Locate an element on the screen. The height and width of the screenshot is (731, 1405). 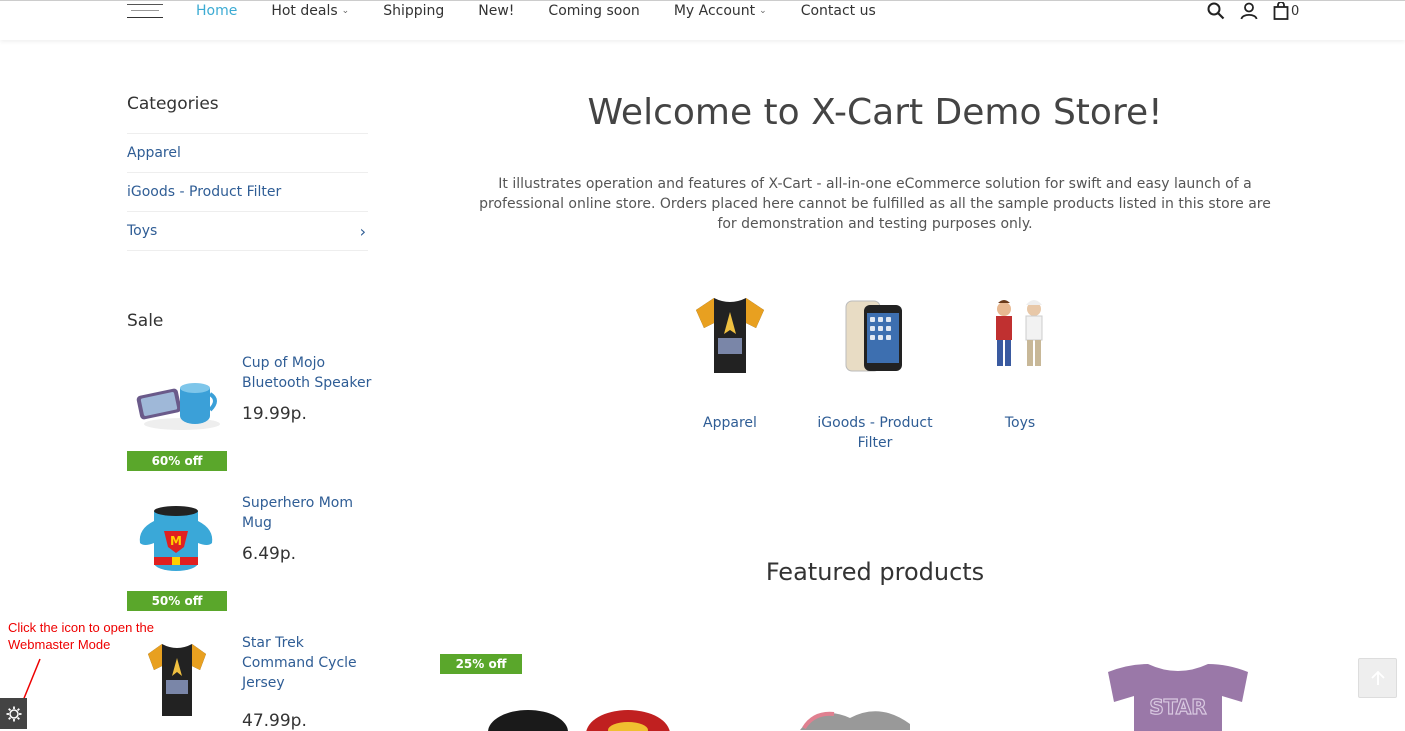
nav-coming-soon: Coming soon is located at coordinates (593, 11).